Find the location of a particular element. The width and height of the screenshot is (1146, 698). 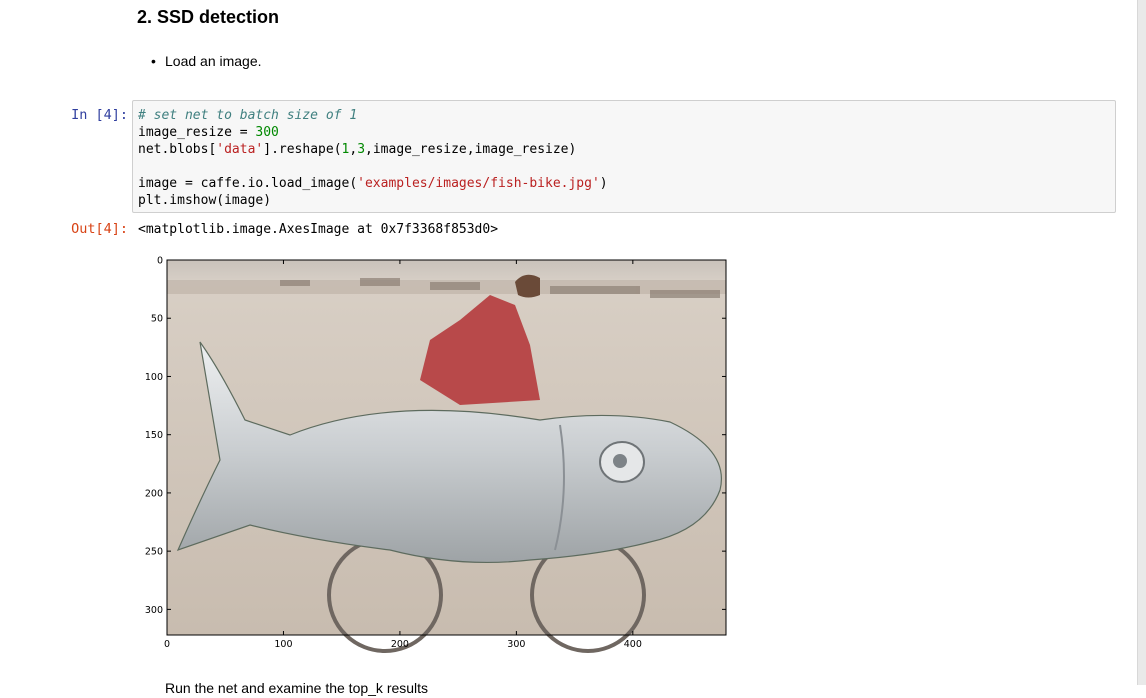

code-token: 'data' is located at coordinates (240, 149).